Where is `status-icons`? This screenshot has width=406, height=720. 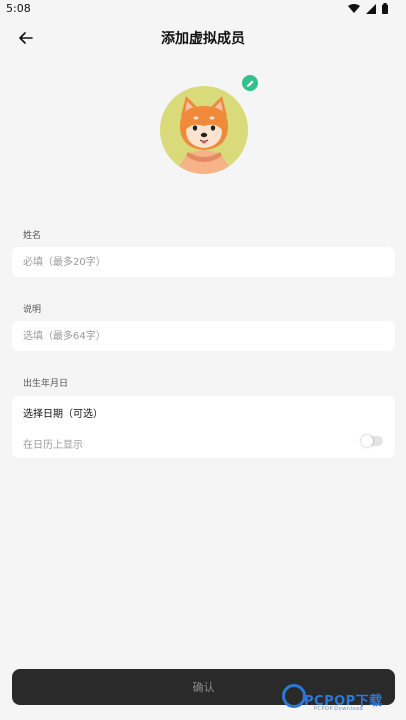 status-icons is located at coordinates (368, 8).